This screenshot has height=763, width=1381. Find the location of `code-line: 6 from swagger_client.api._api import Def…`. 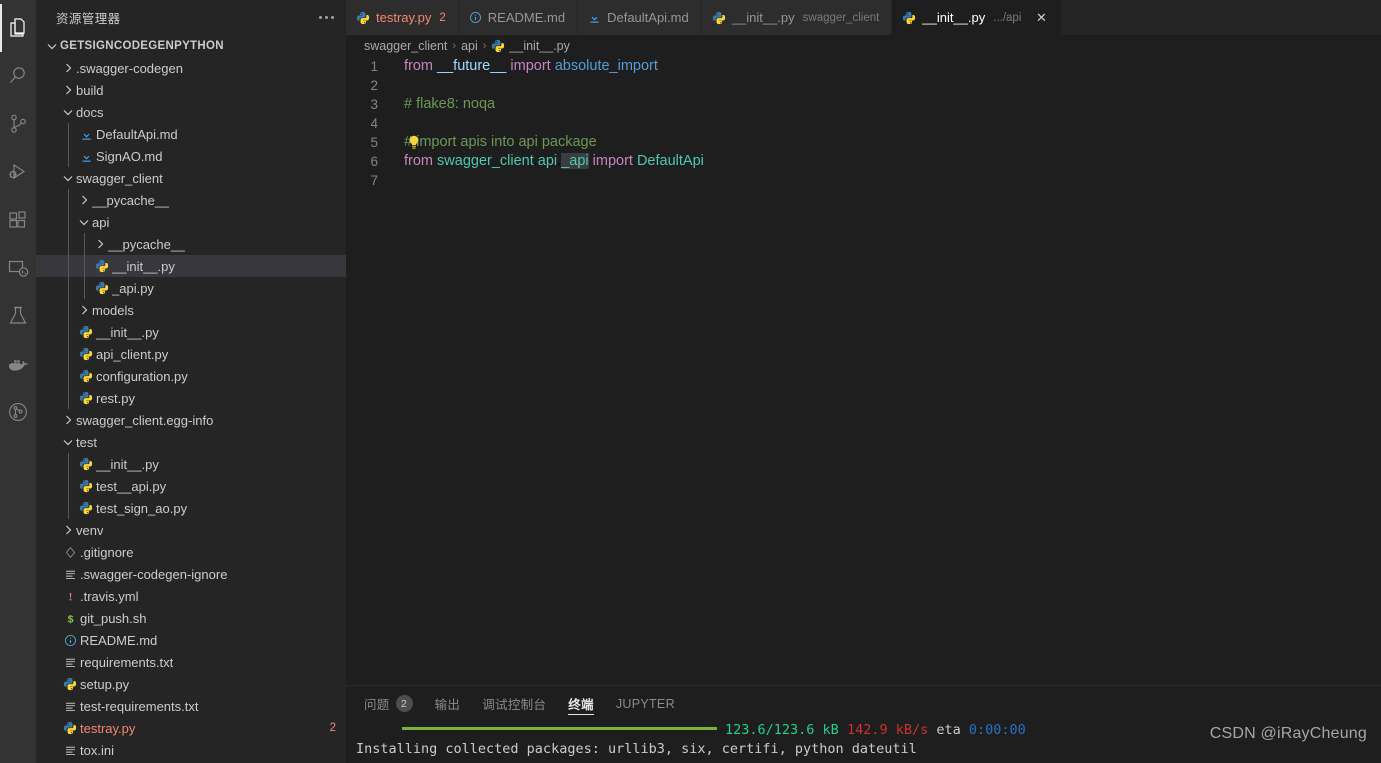

code-line: 6 from swagger_client.api._api import Def… is located at coordinates (863, 161).